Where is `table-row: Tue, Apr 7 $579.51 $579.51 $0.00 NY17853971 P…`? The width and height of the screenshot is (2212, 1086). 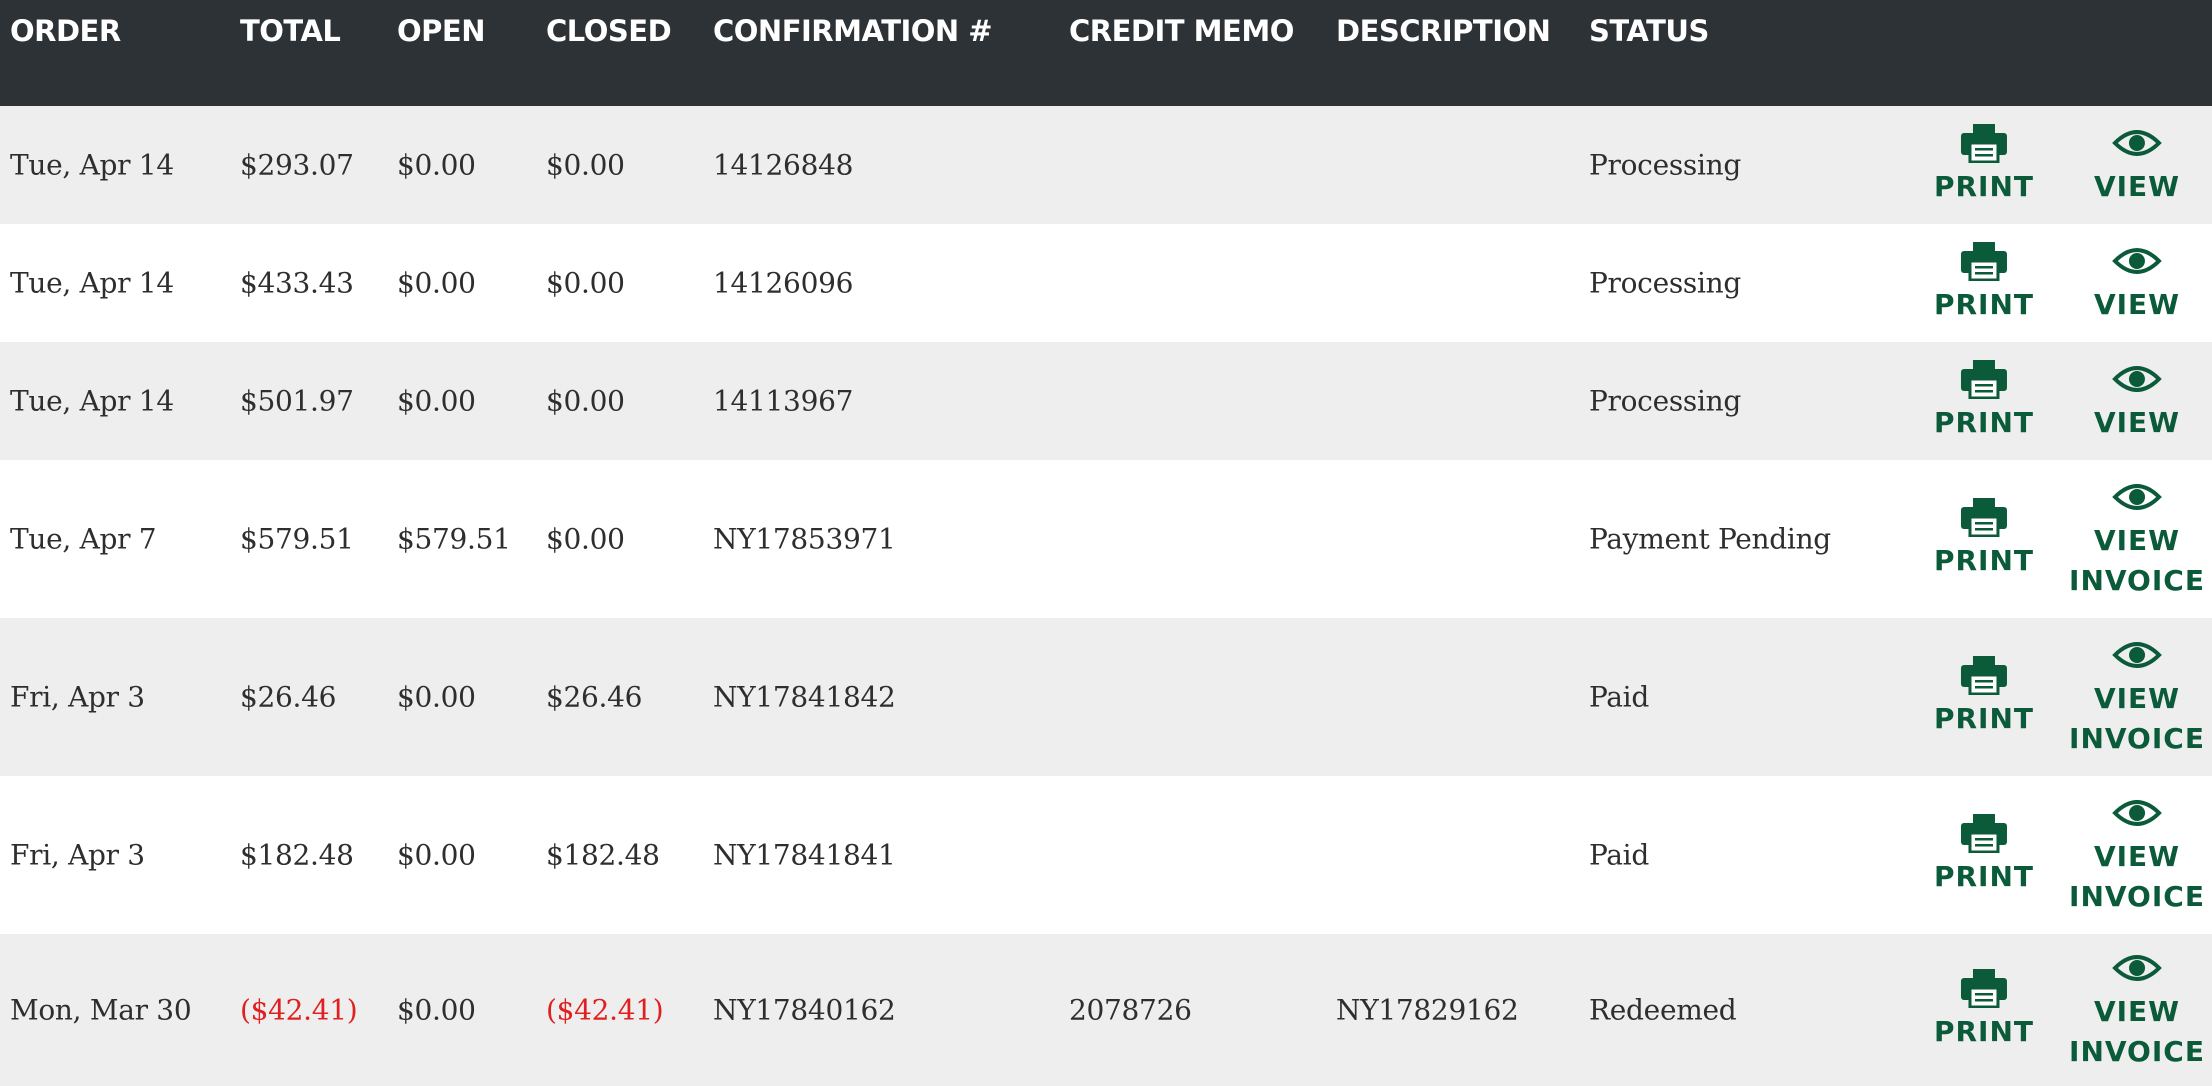 table-row: Tue, Apr 7 $579.51 $579.51 $0.00 NY17853971 P… is located at coordinates (1106, 539).